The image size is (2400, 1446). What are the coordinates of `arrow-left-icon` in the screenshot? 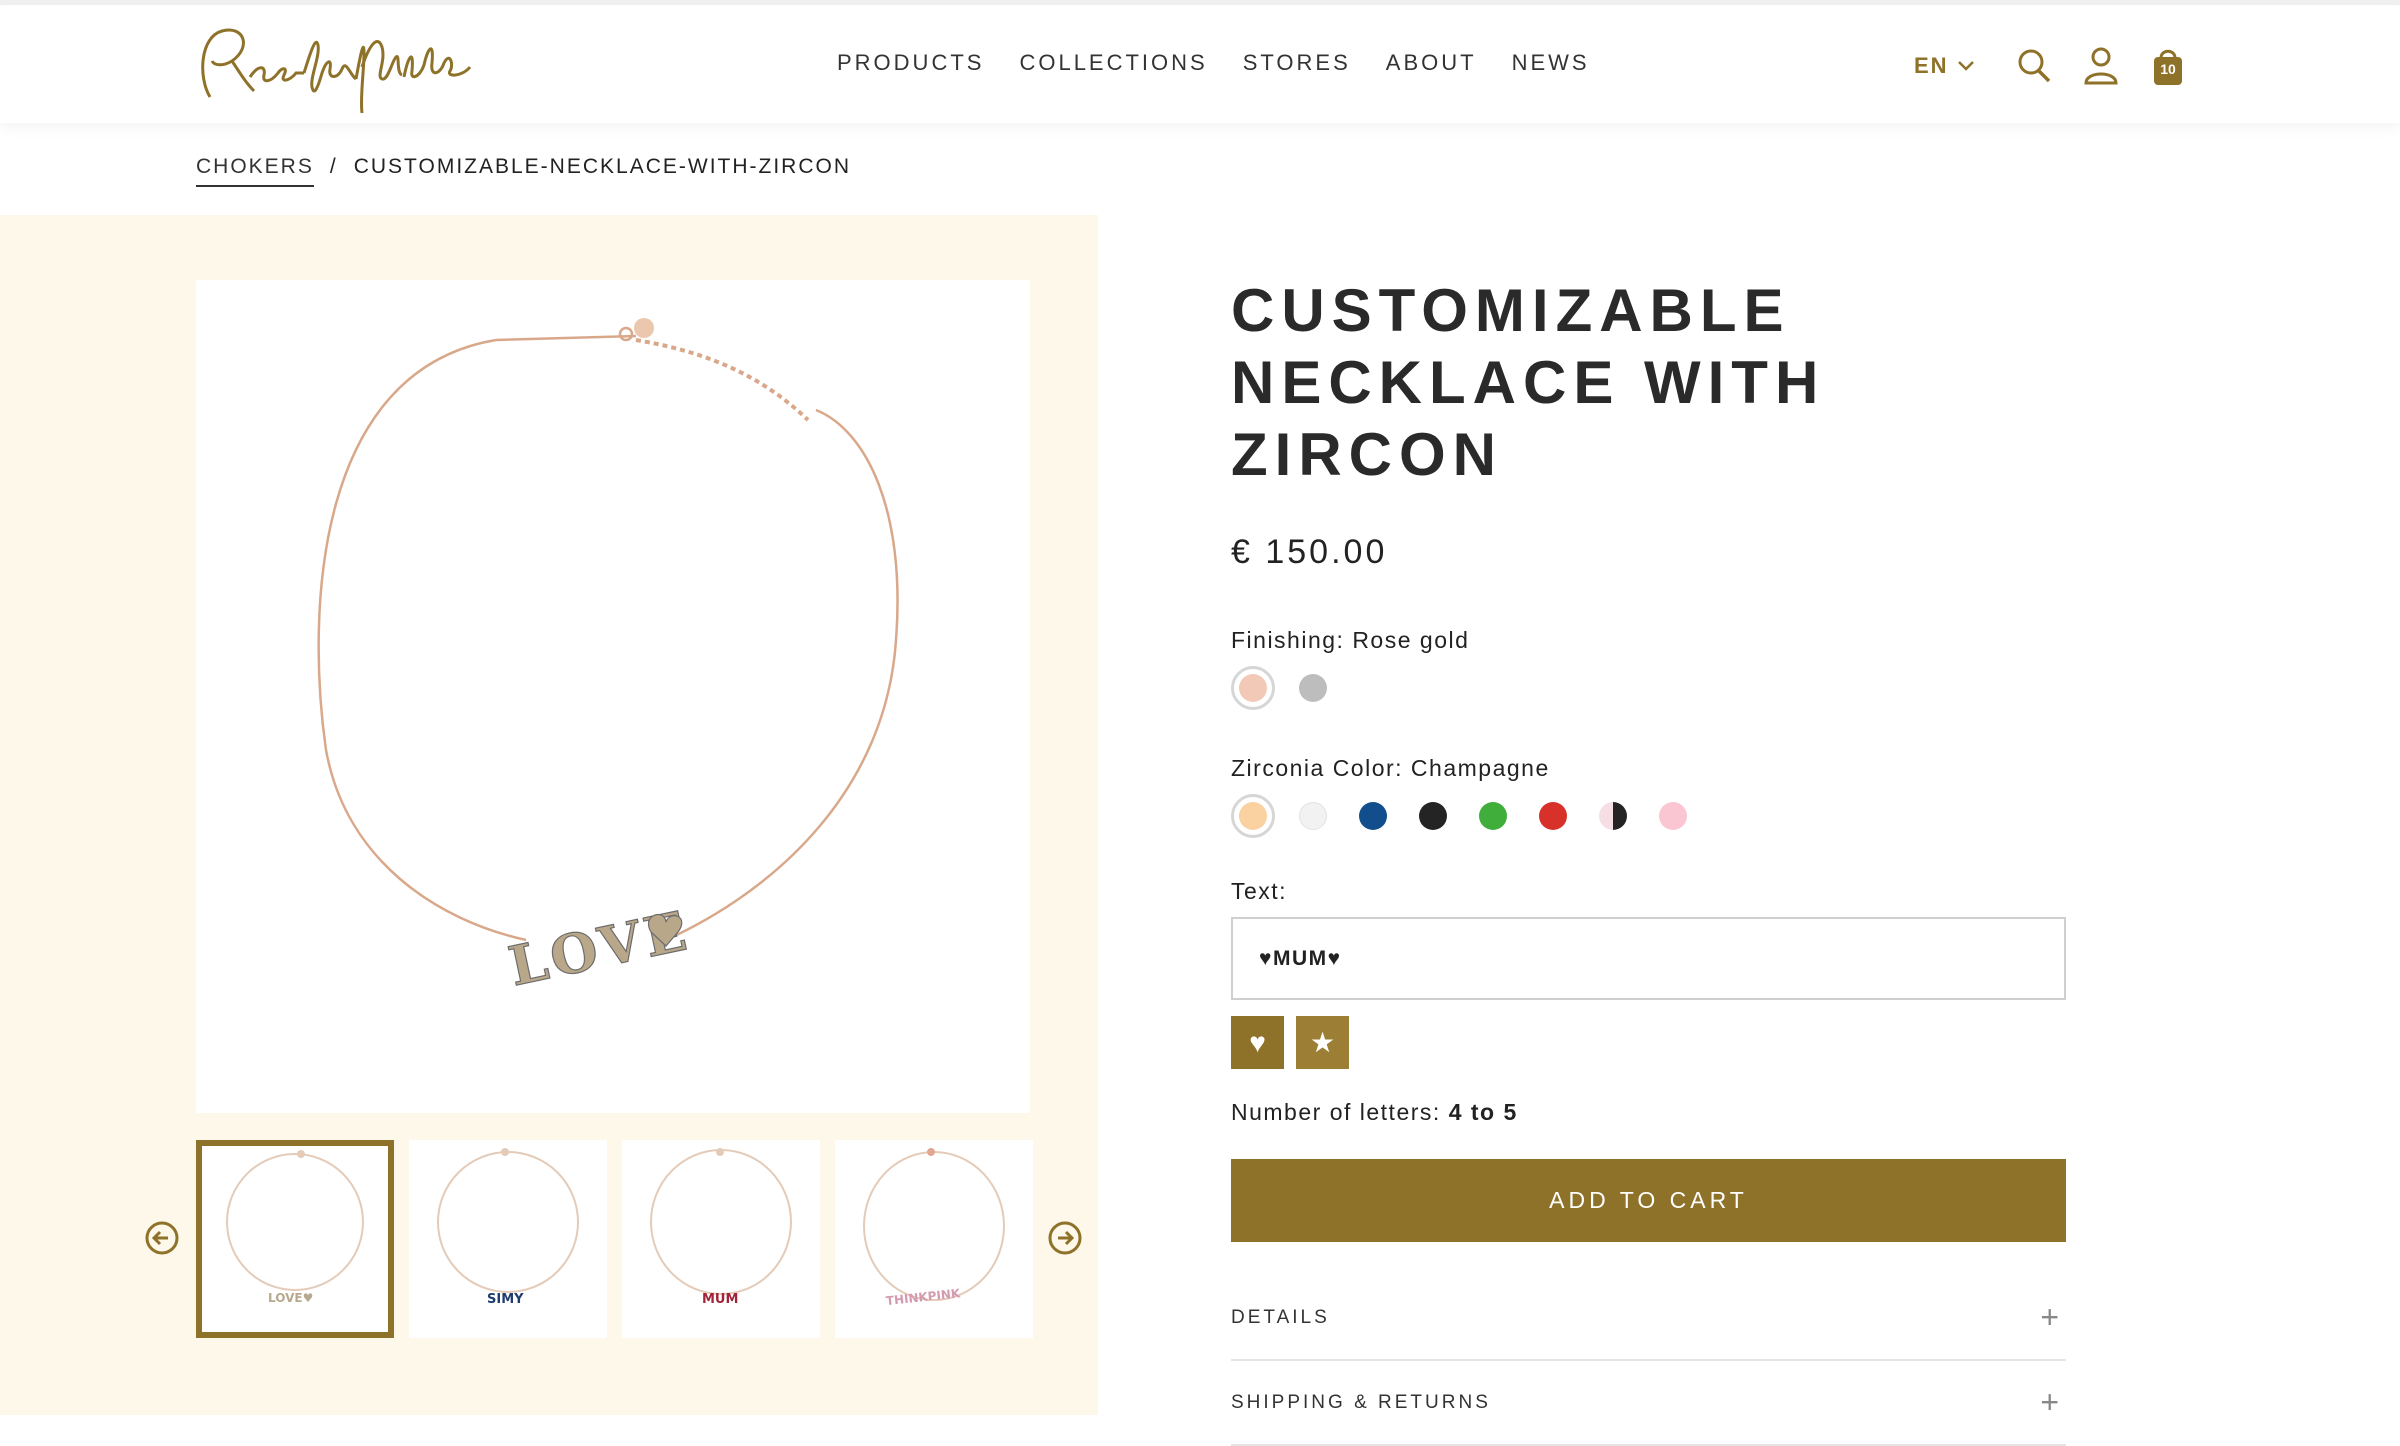 It's located at (162, 1238).